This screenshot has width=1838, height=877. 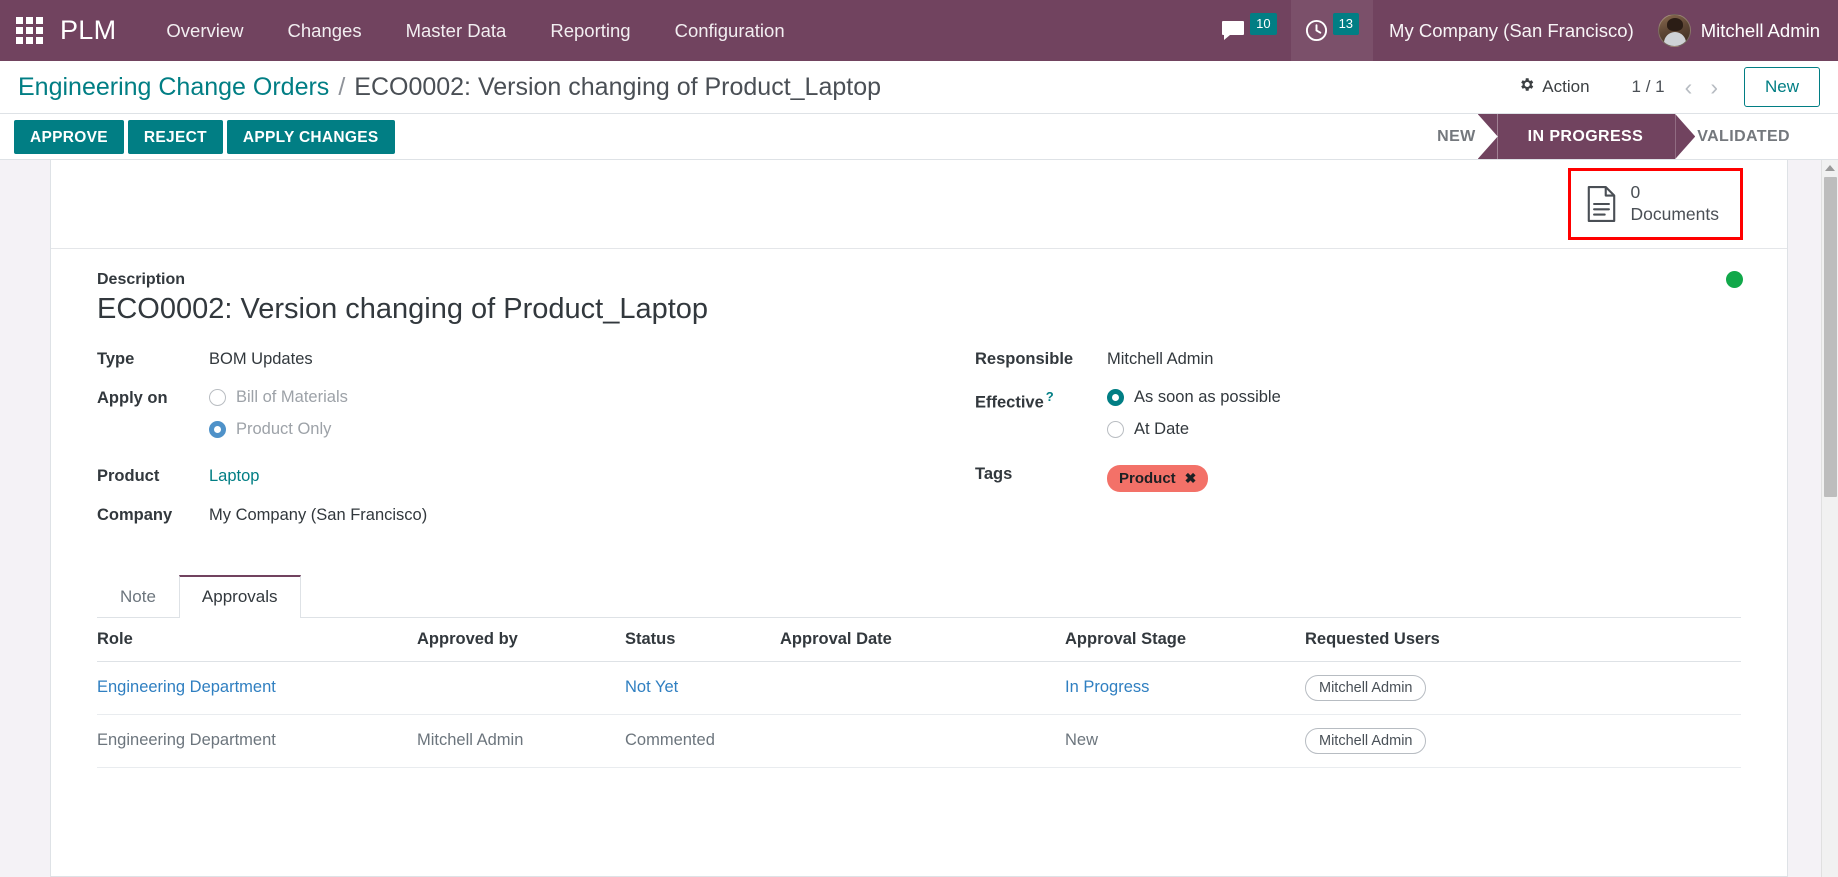 I want to click on th-approval-date: Approval Date, so click(x=922, y=639).